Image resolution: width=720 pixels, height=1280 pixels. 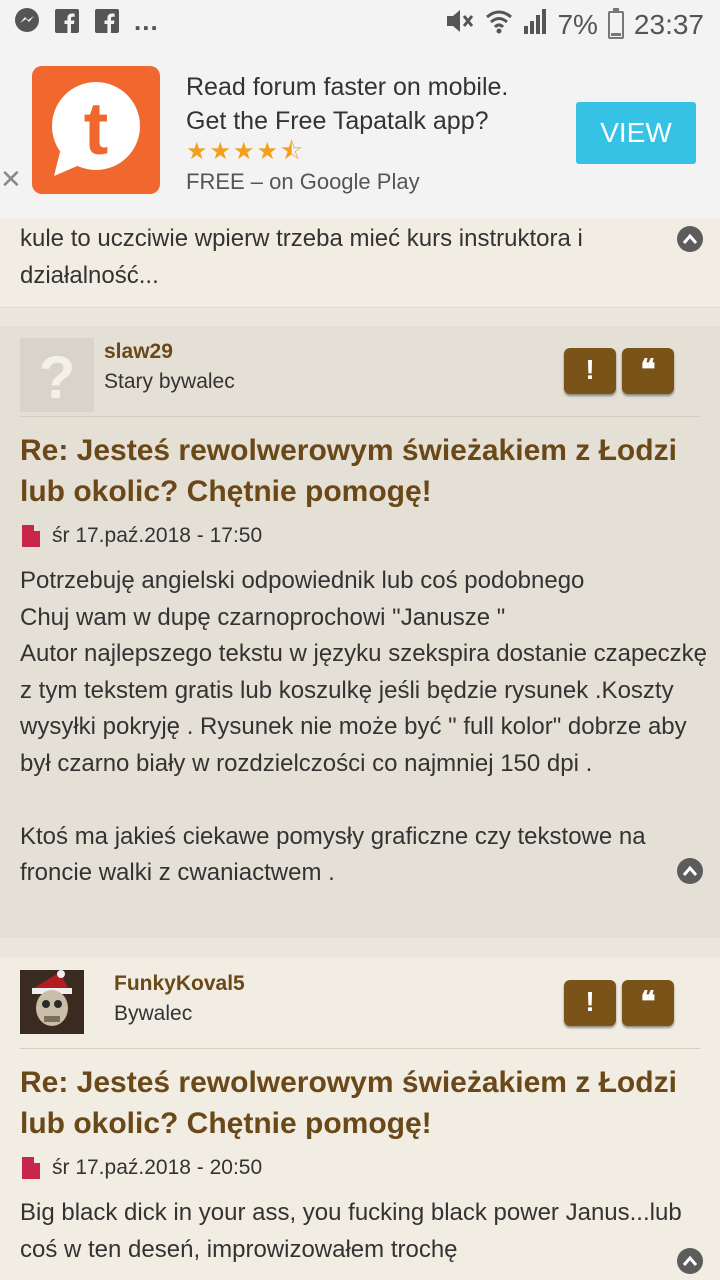 What do you see at coordinates (169, 381) in the screenshot?
I see `user-rank: Stary bywalec` at bounding box center [169, 381].